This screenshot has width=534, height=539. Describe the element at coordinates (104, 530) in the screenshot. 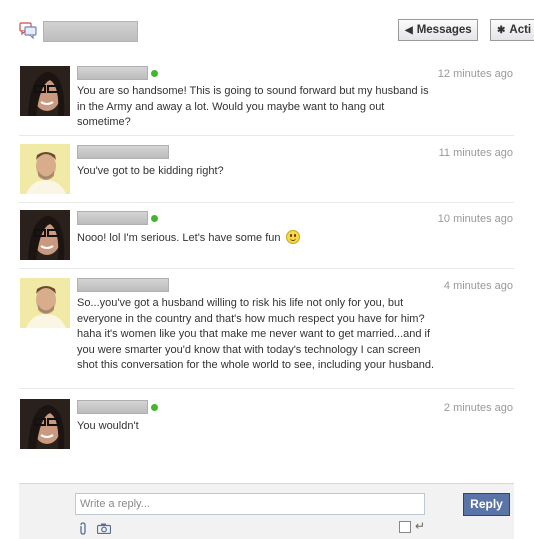

I see `camera-icon` at that location.